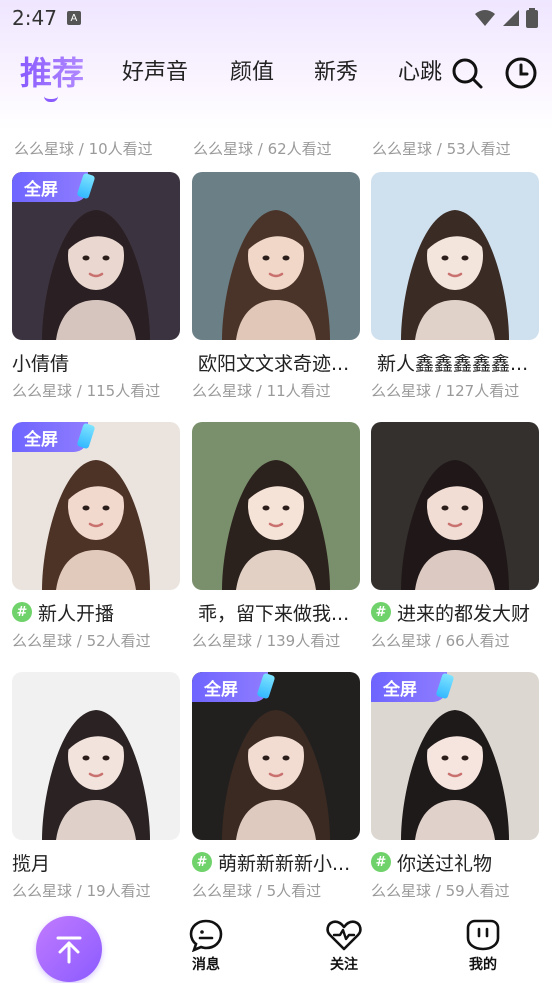 The height and width of the screenshot is (983, 552). I want to click on tab-good-voice: 好声音, so click(155, 70).